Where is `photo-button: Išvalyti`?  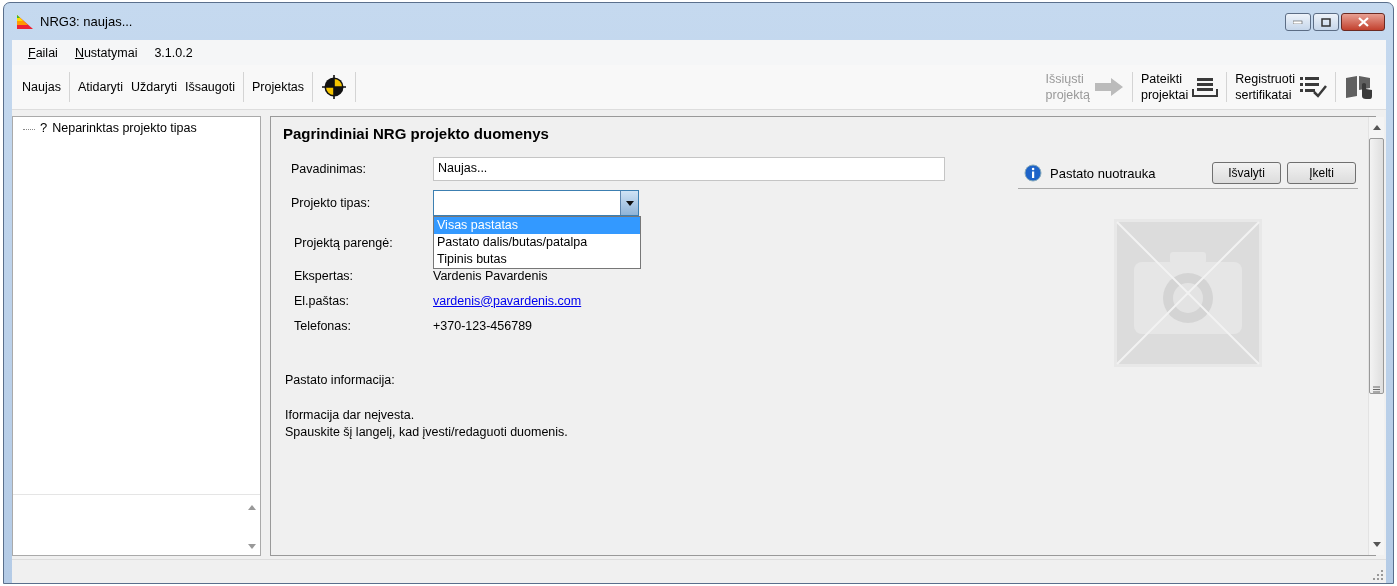
photo-button: Išvalyti is located at coordinates (1246, 173).